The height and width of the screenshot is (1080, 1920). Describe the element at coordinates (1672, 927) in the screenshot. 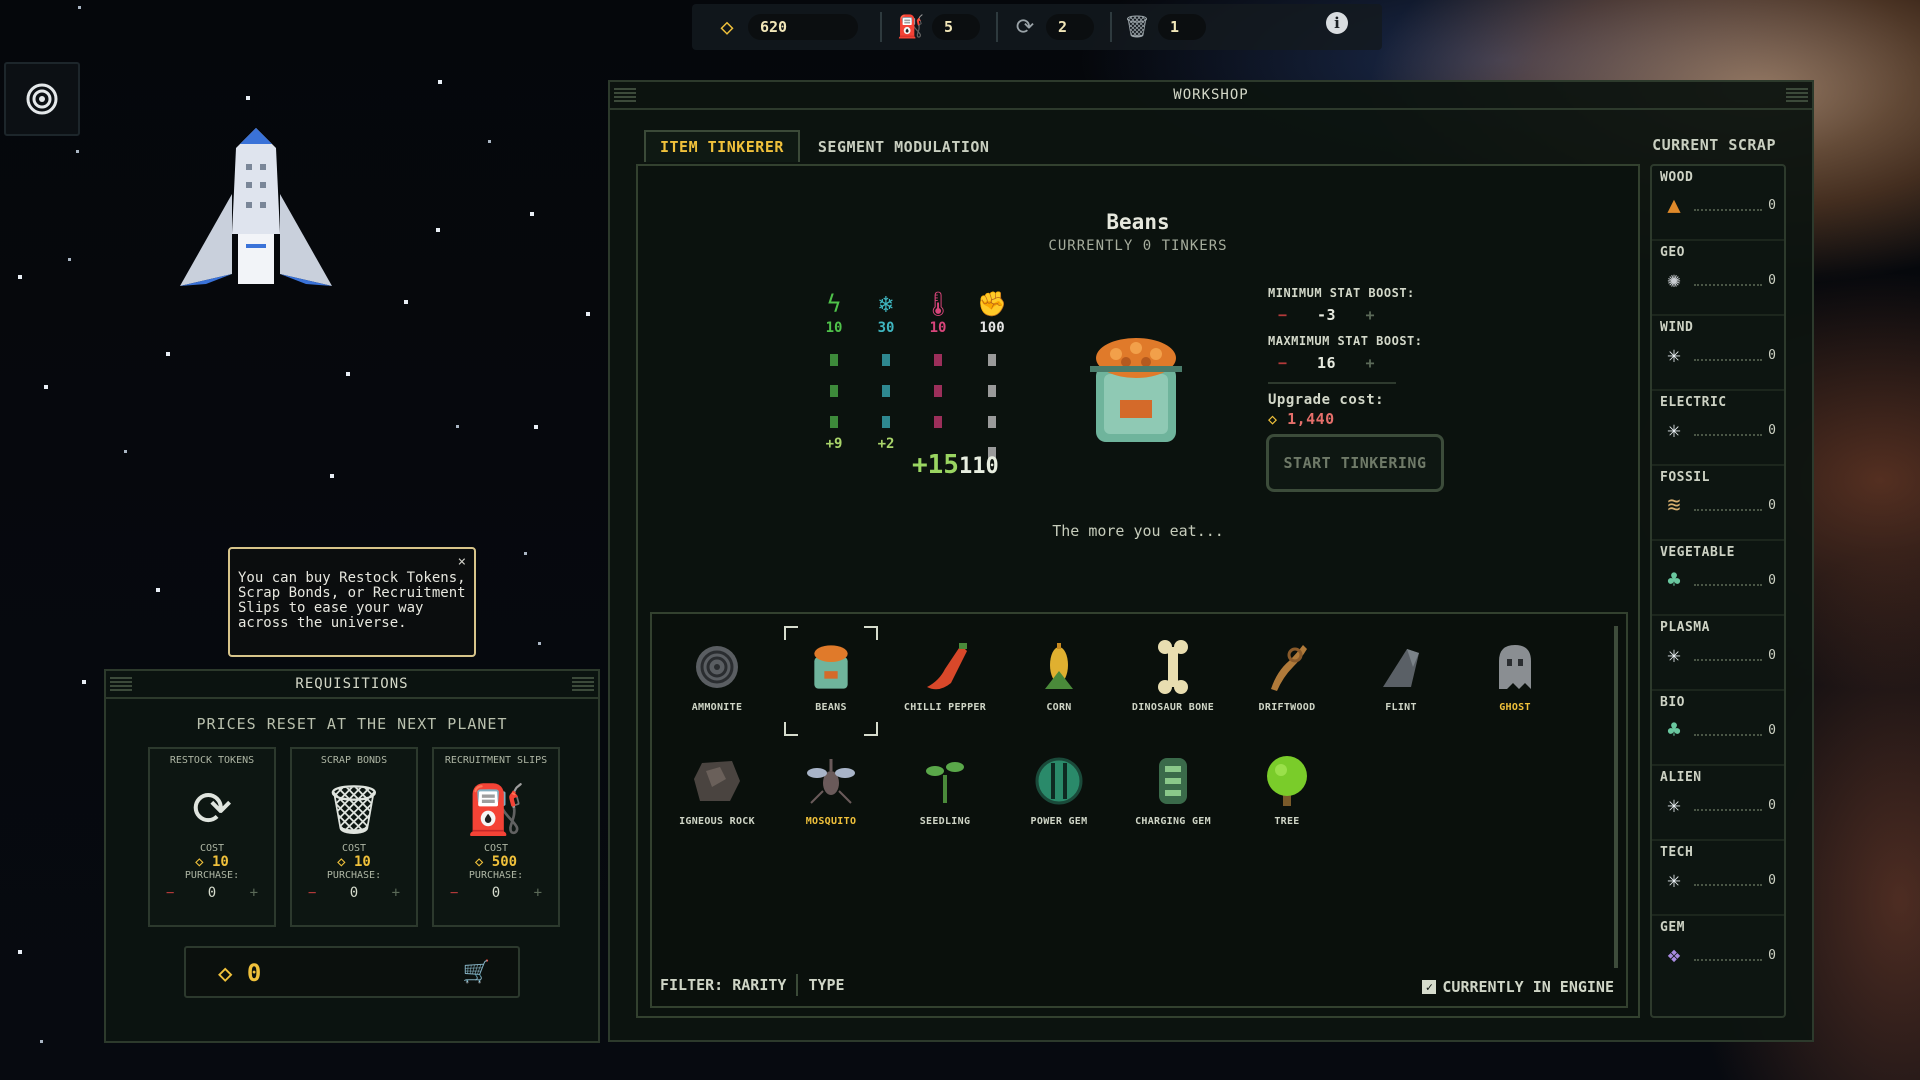

I see `scrap-name: GEM` at that location.